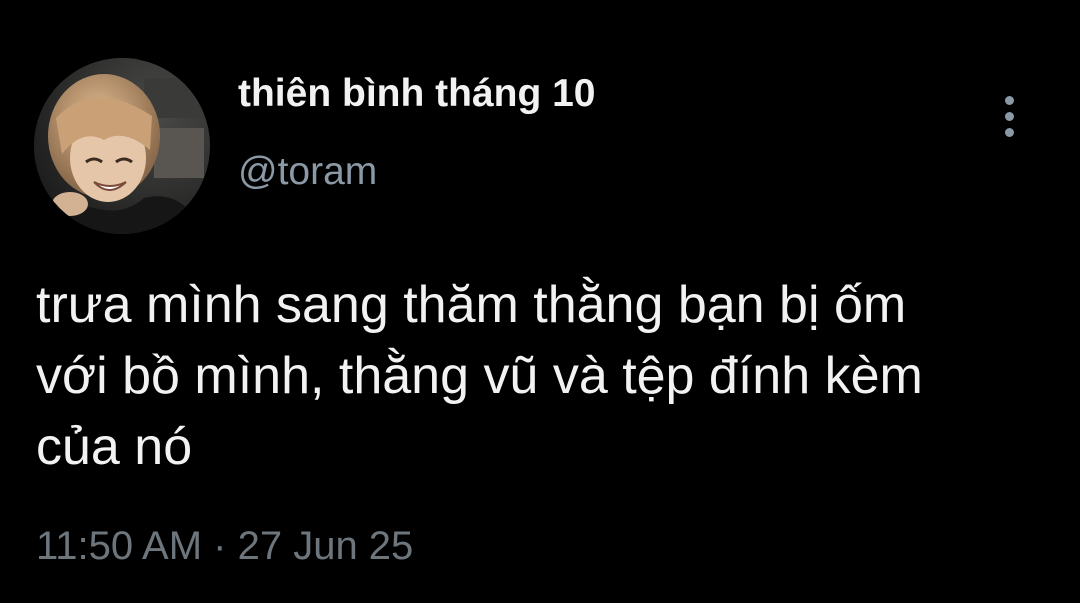 This screenshot has height=603, width=1080. What do you see at coordinates (417, 94) in the screenshot?
I see `author-display-name: thiên bình tháng 10` at bounding box center [417, 94].